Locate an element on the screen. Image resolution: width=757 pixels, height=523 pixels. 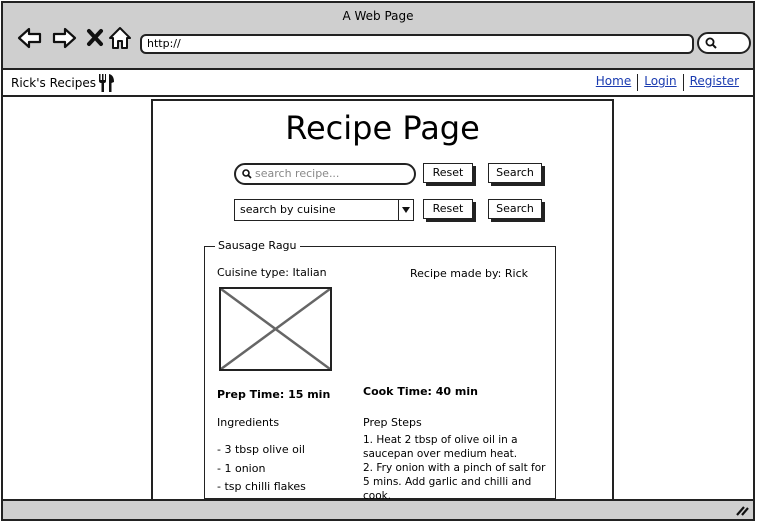
cuisine-type: Cuisine type: Italian is located at coordinates (272, 272).